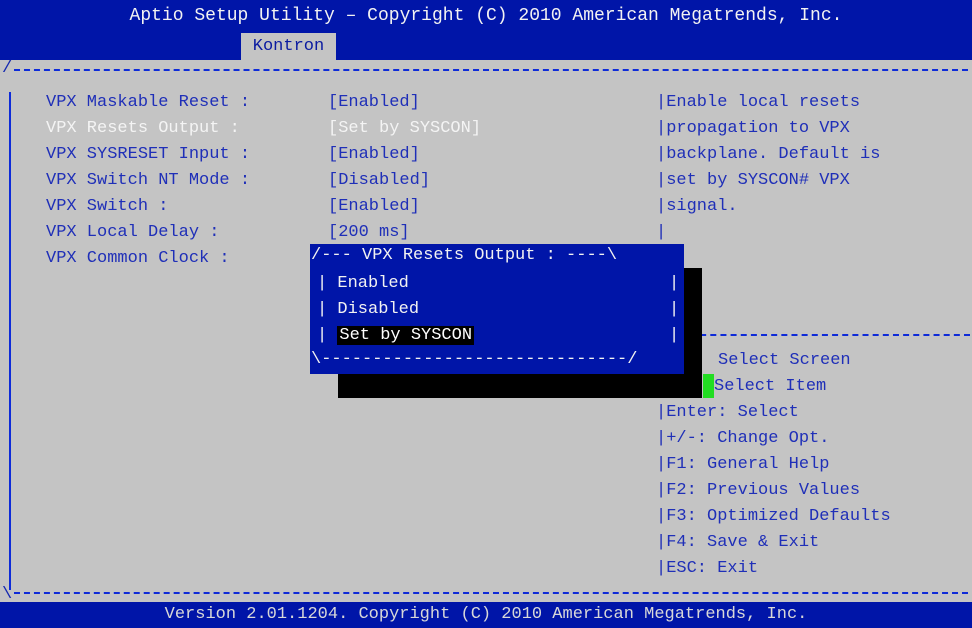 The width and height of the screenshot is (972, 628). I want to click on popup-option-set-by-syscon: | Set by SYSCON, so click(396, 336).